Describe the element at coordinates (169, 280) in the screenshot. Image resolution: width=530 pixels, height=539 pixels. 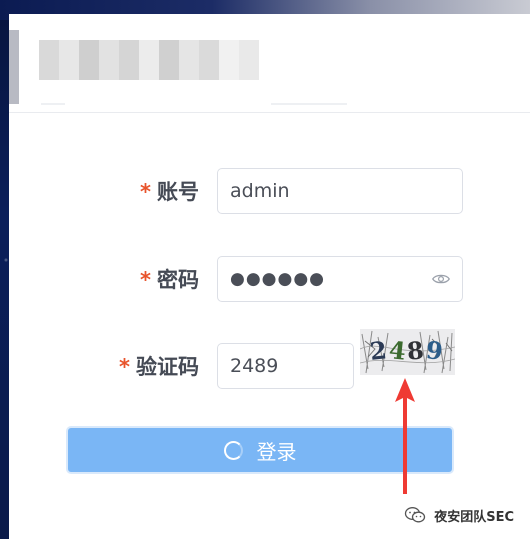
I see `password-label: * 密码` at that location.